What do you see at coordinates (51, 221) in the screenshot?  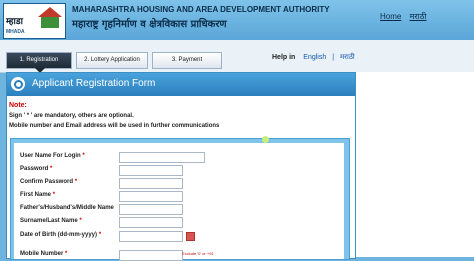 I see `label-surname: Surname/Last Name *` at bounding box center [51, 221].